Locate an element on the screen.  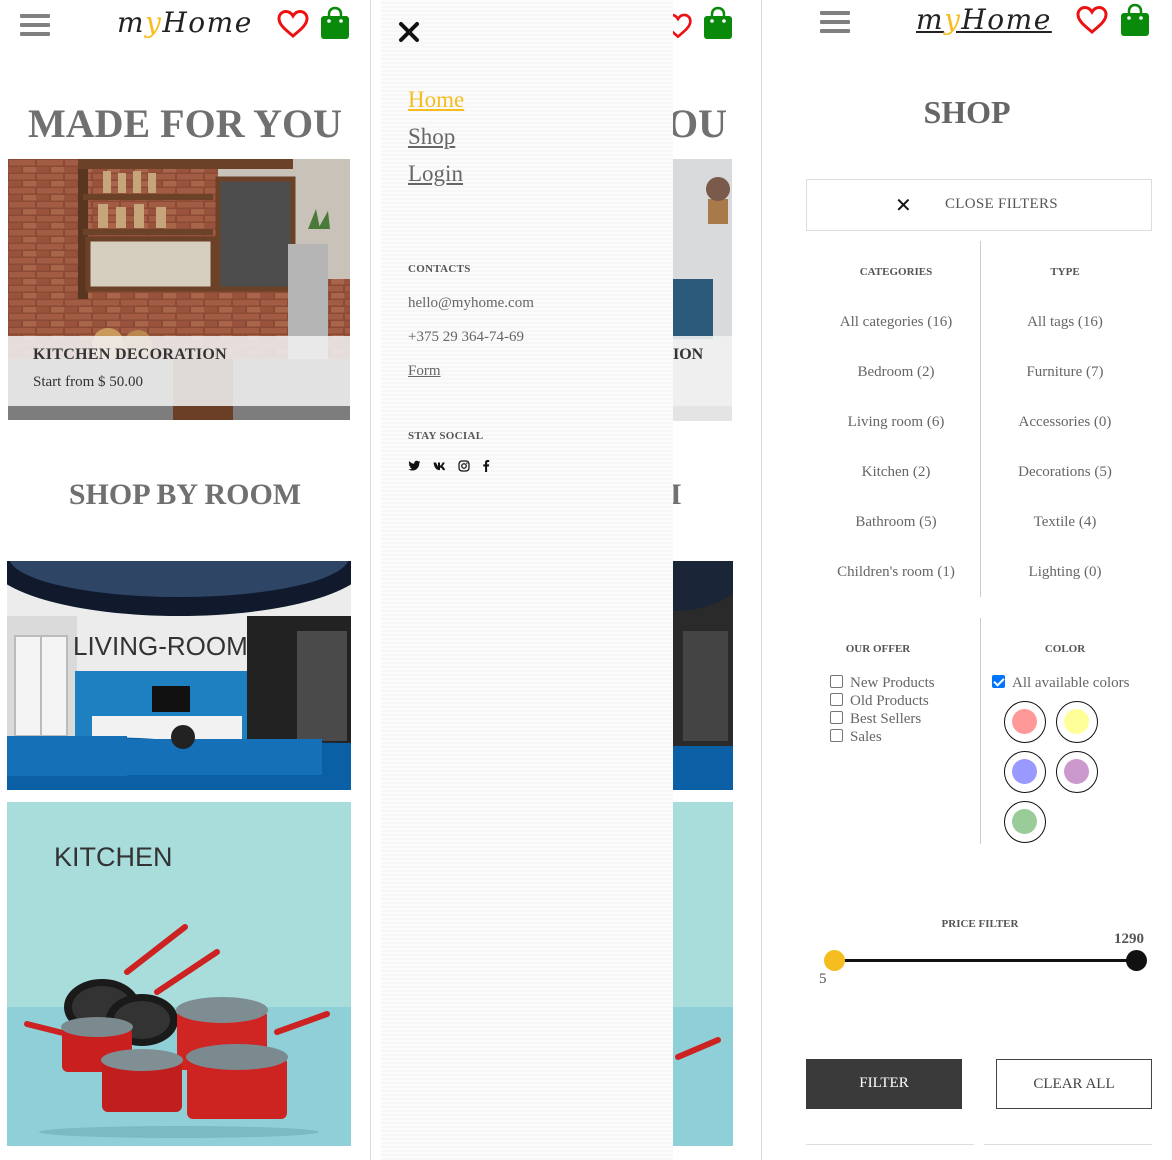
category-item: Kitchen (2) is located at coordinates (896, 472).